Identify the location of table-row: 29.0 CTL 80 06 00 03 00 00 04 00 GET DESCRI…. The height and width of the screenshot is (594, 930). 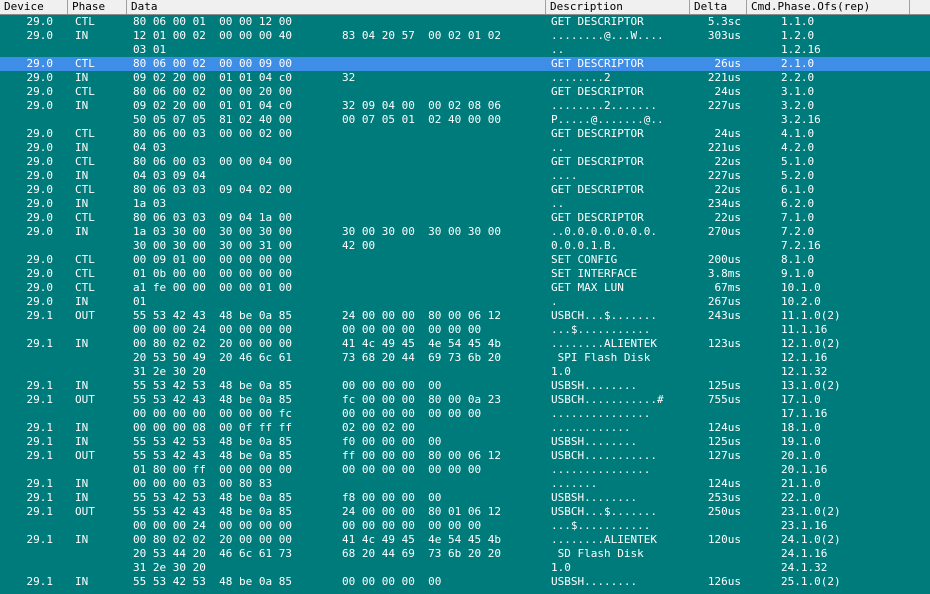
(465, 162).